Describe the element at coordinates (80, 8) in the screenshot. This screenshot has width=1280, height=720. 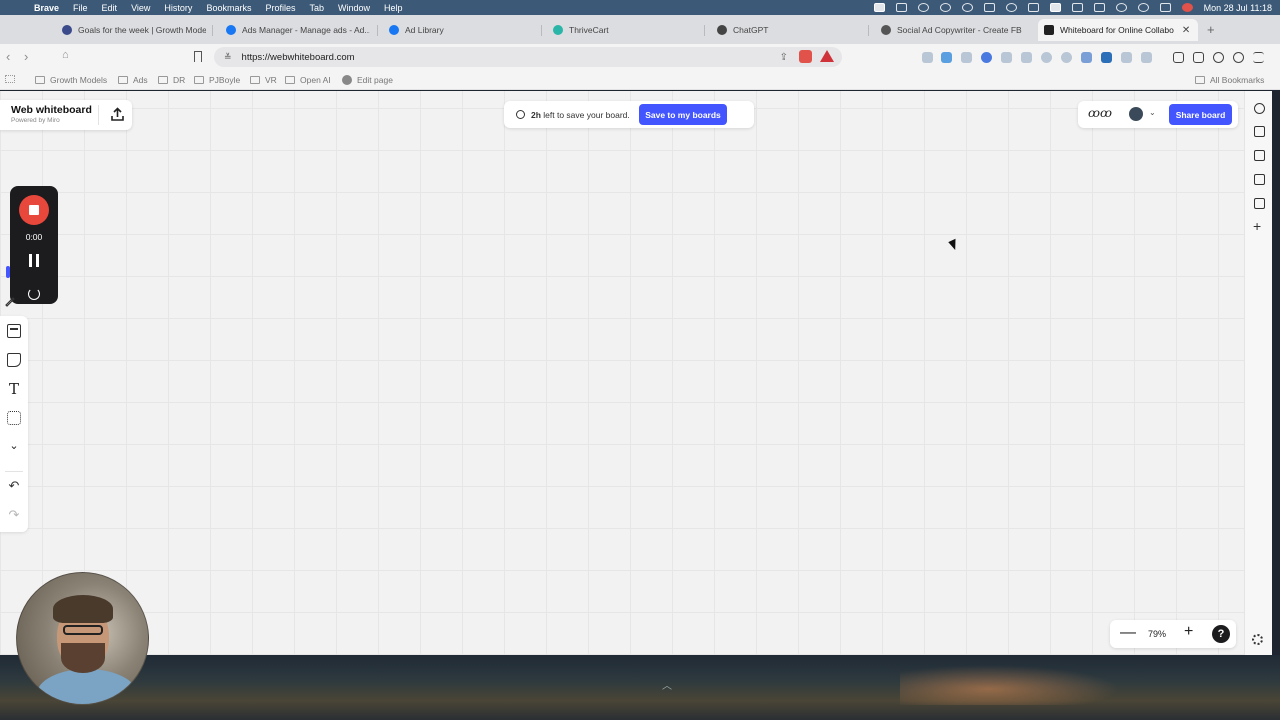
I see `menu-file: File` at that location.